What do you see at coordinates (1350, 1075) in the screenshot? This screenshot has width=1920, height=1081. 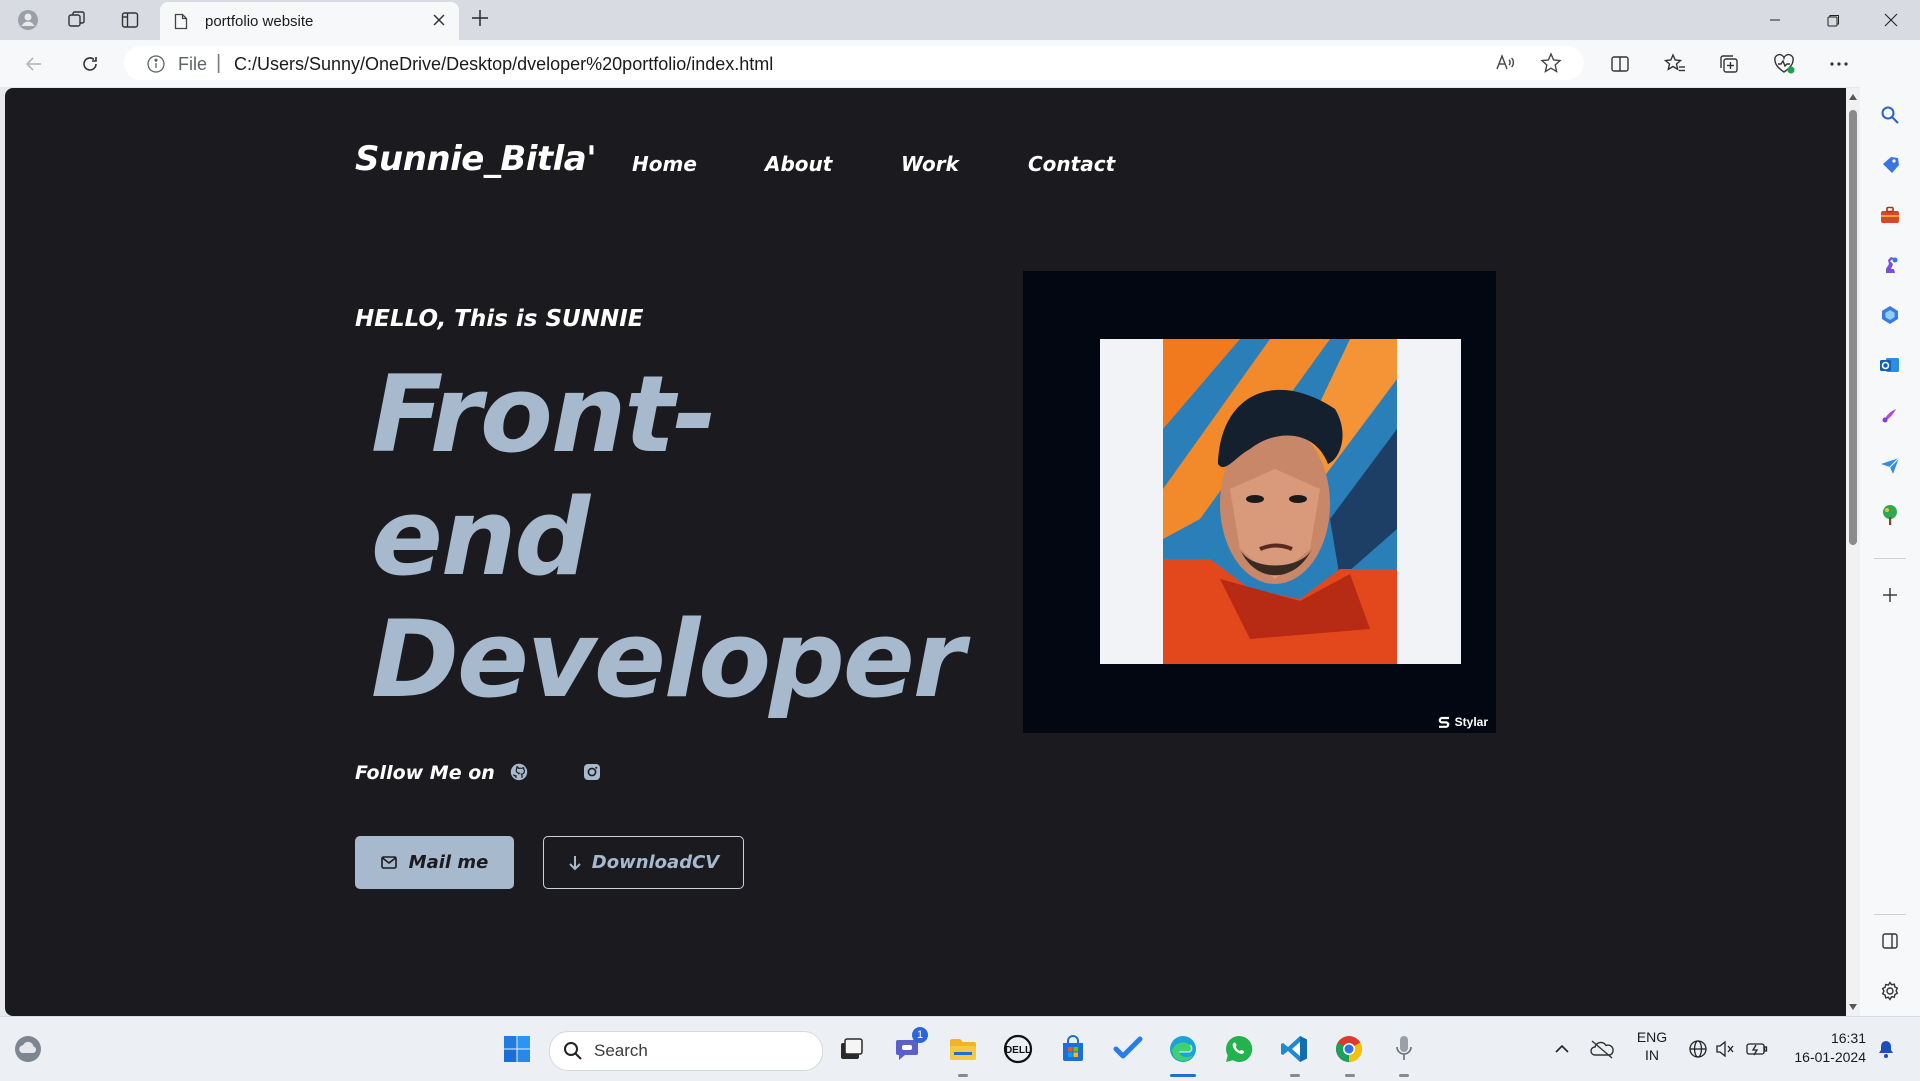 I see `chrome-running-indicator` at bounding box center [1350, 1075].